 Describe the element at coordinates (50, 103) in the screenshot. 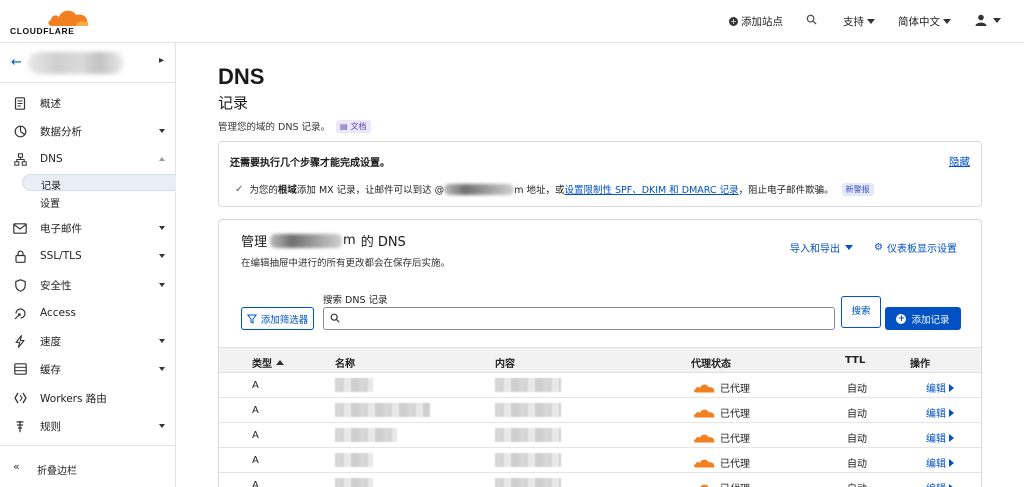

I see `sidebar-item-label: 概述` at that location.